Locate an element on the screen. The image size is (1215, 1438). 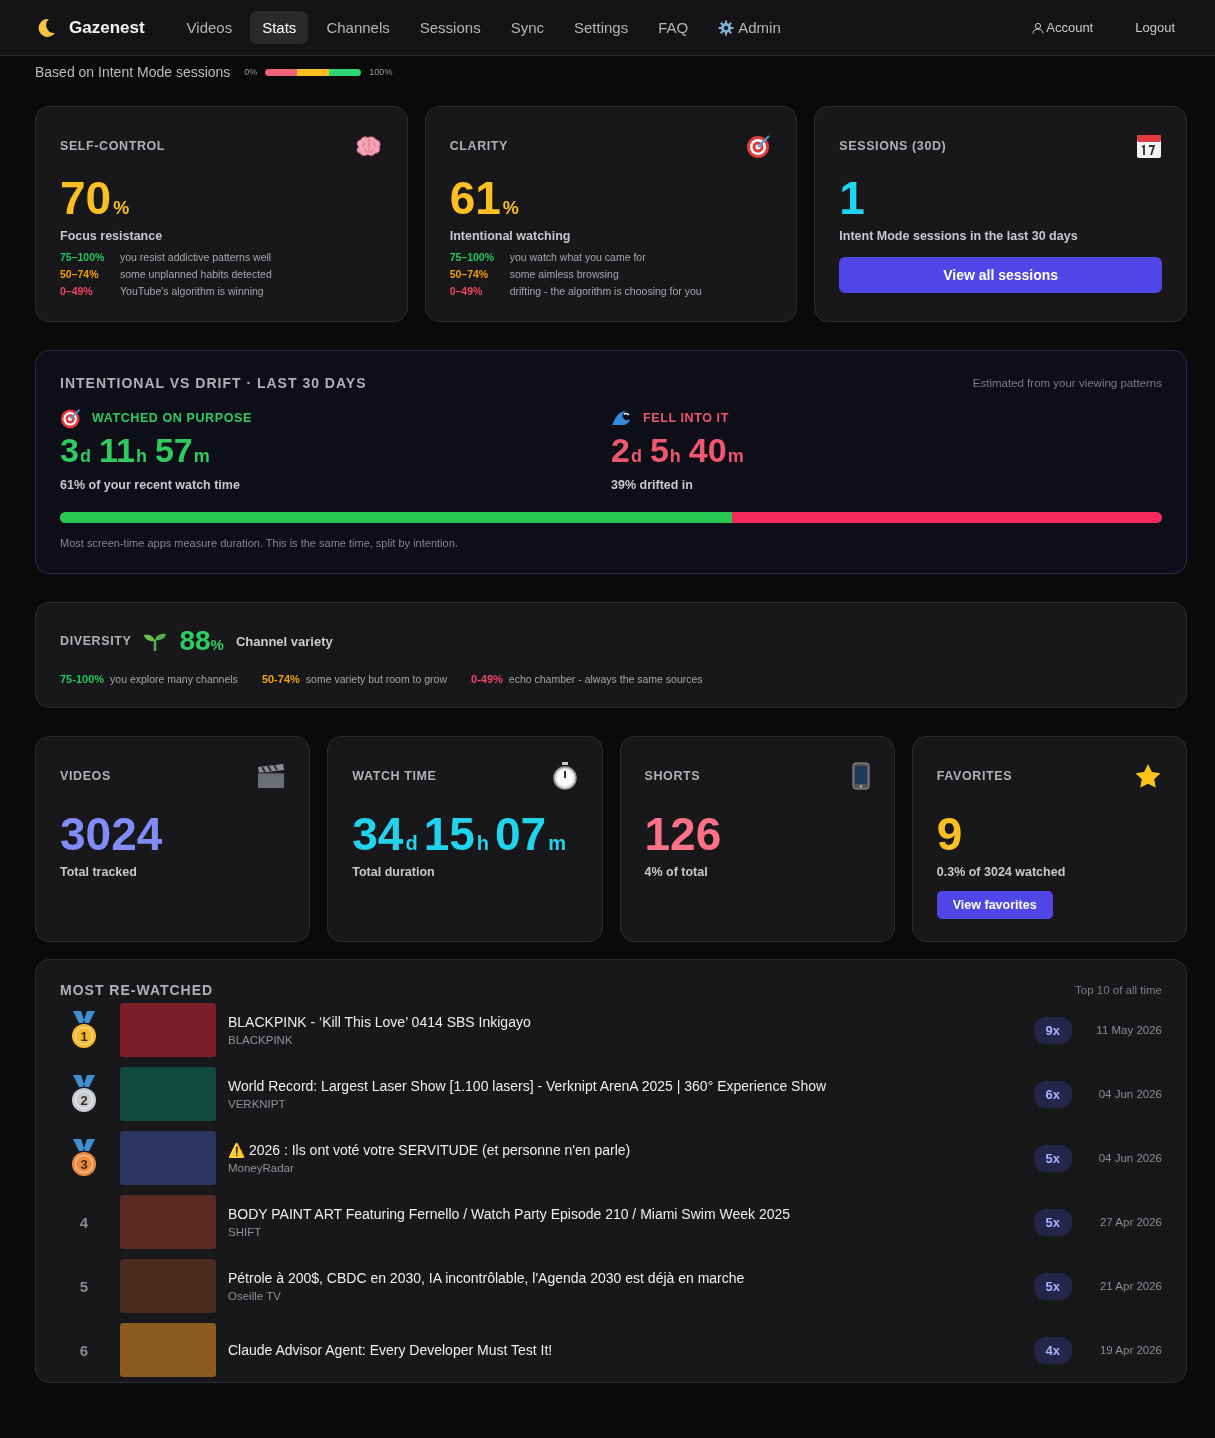
range-description: some aimless browsing is located at coordinates (564, 274).